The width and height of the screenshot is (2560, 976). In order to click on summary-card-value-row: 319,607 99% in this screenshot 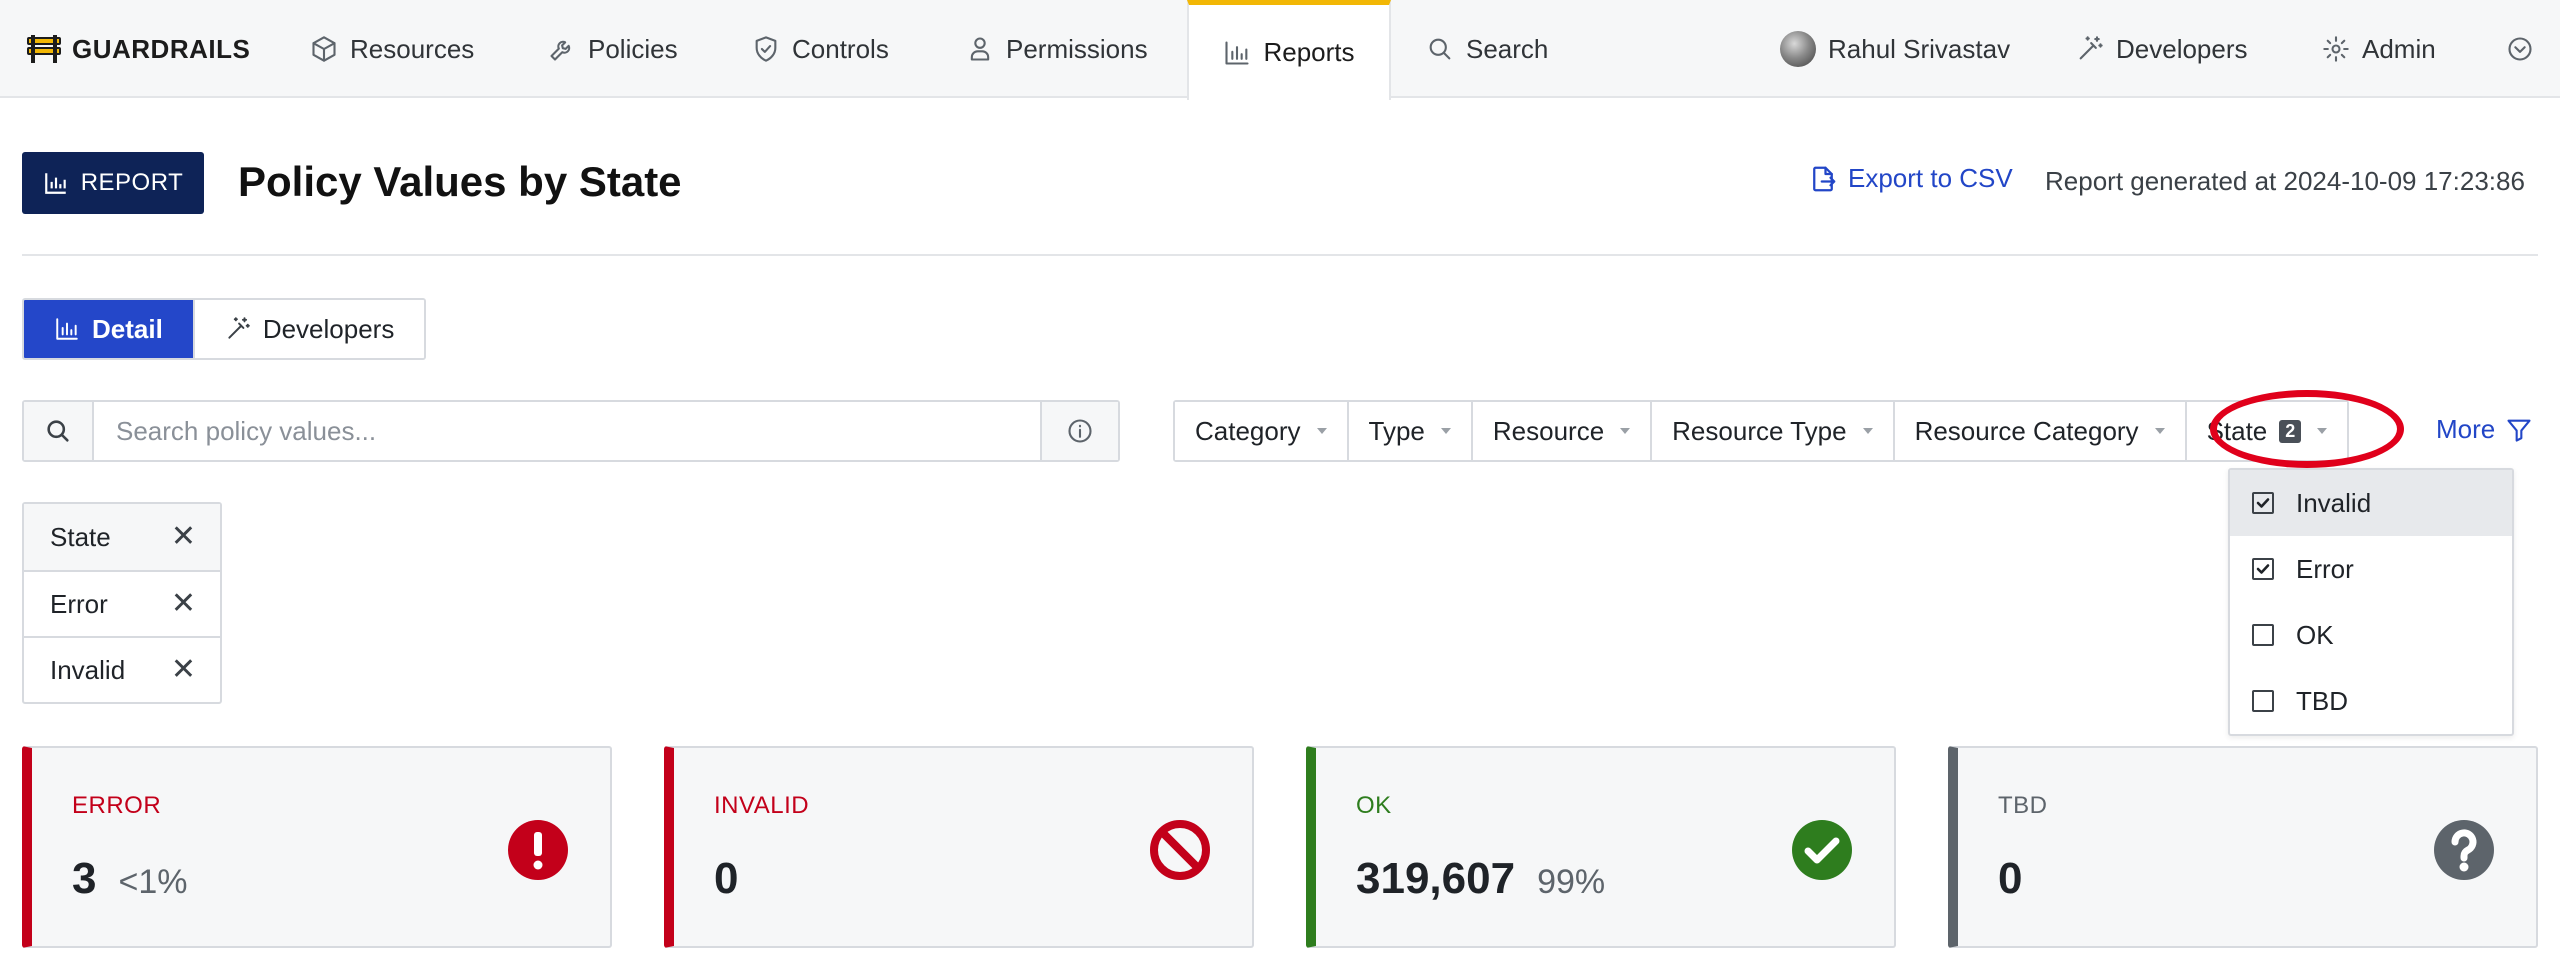, I will do `click(1480, 879)`.